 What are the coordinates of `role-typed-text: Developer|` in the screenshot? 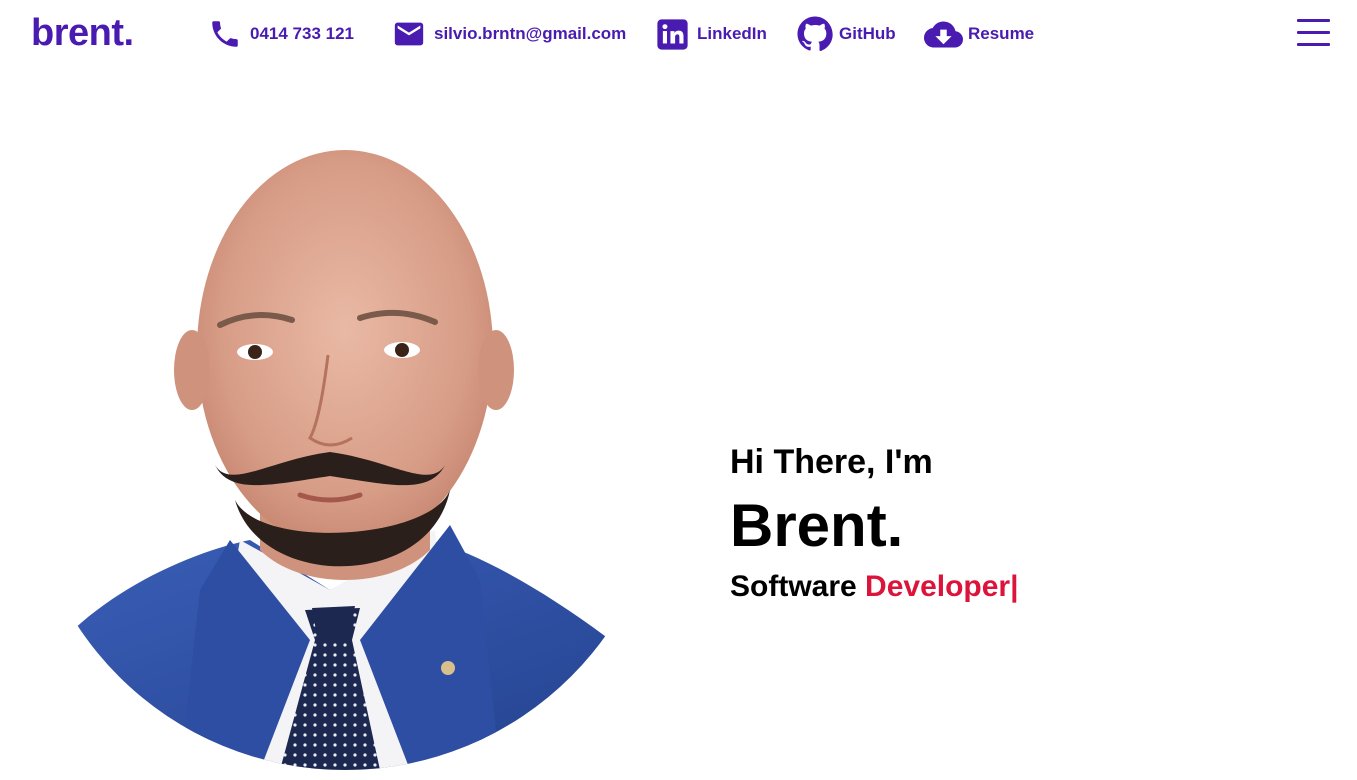 It's located at (942, 586).